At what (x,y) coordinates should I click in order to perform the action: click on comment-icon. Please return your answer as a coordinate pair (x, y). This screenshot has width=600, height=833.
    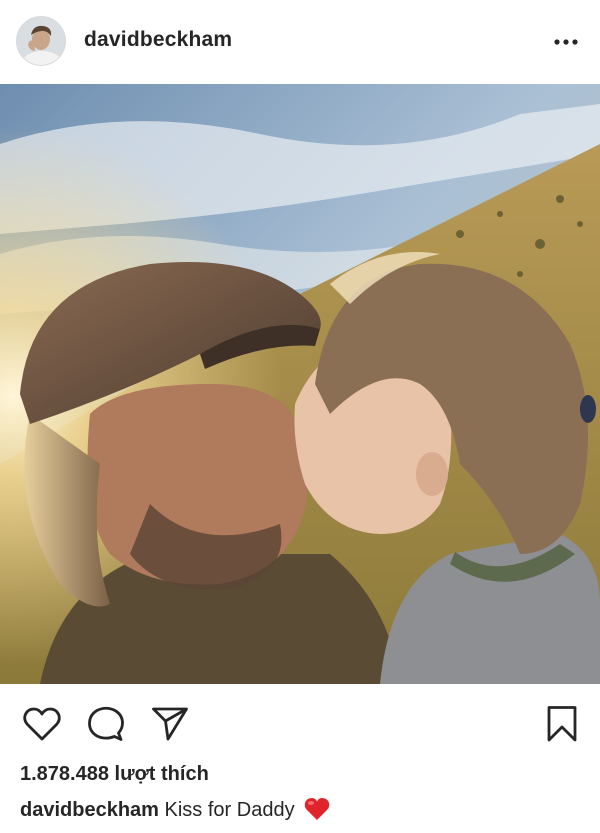
    Looking at the image, I should click on (106, 723).